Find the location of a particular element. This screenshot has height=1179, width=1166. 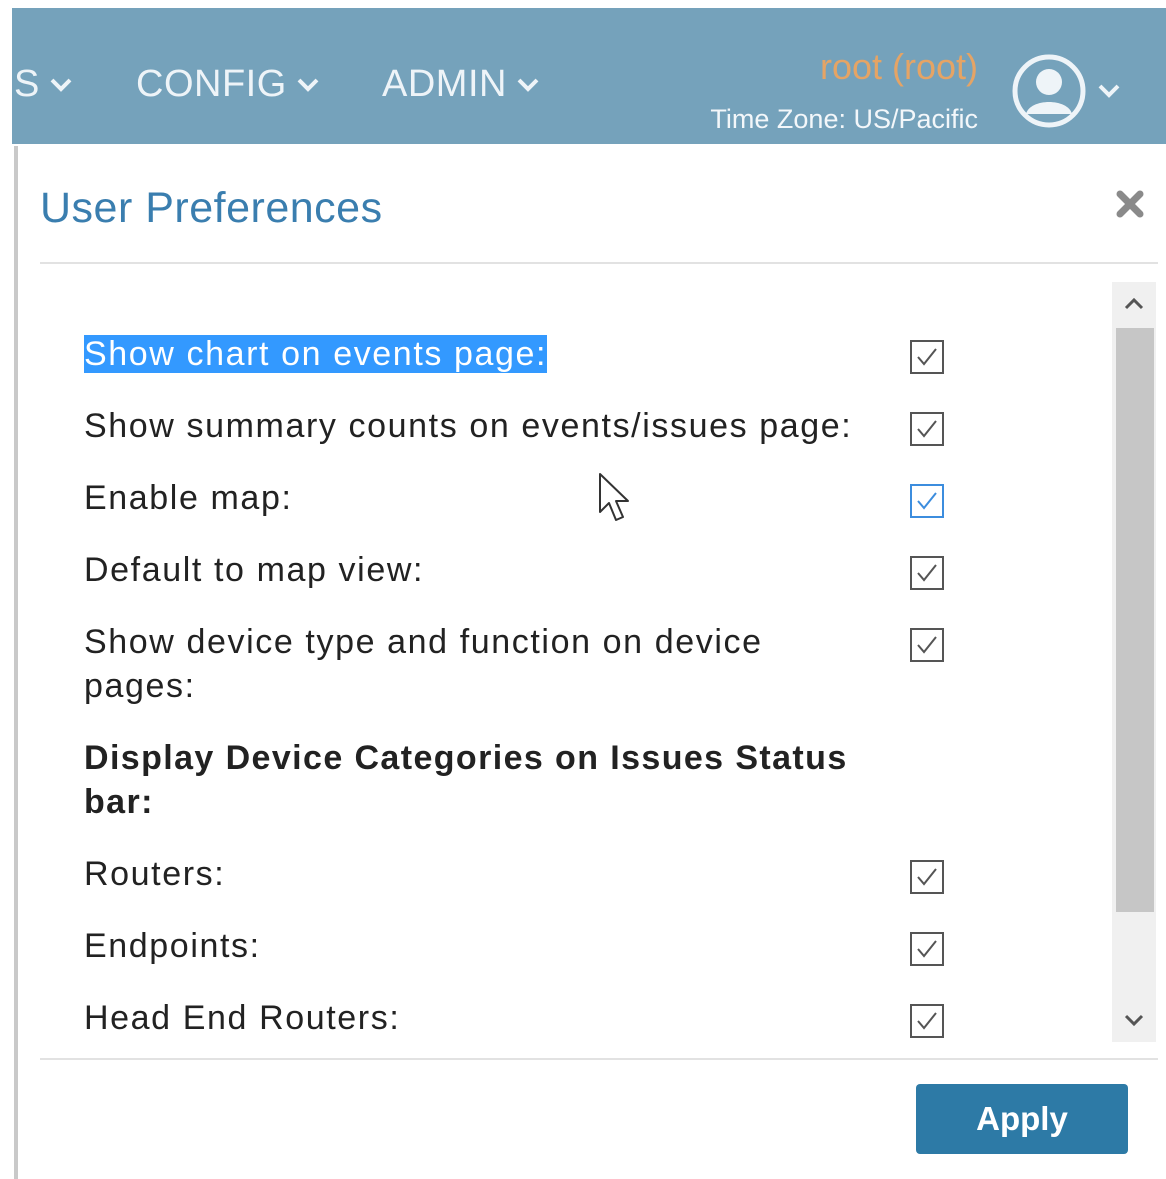

mouse-pointer-icon is located at coordinates (616, 498).